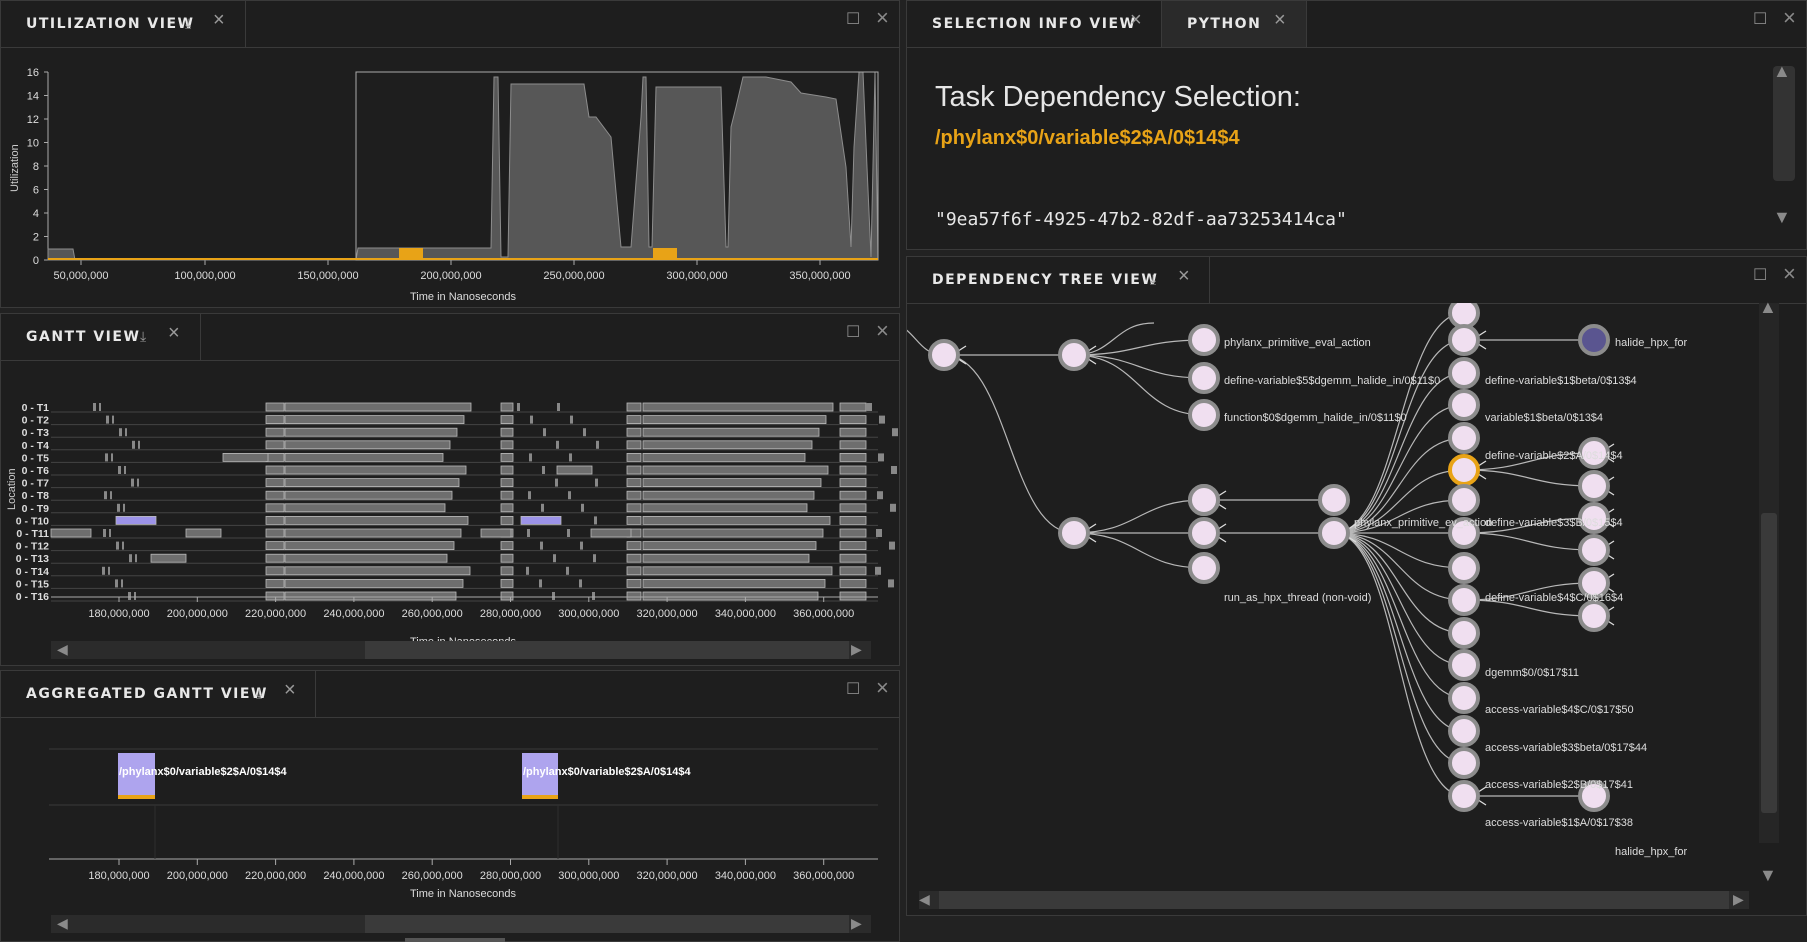 The image size is (1807, 942). What do you see at coordinates (853, 19) in the screenshot?
I see `maximize-icon: ☐` at bounding box center [853, 19].